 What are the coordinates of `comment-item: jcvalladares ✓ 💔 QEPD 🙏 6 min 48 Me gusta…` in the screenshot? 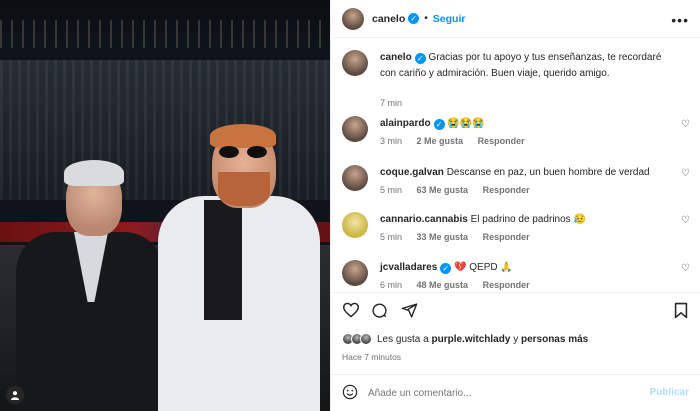 It's located at (517, 275).